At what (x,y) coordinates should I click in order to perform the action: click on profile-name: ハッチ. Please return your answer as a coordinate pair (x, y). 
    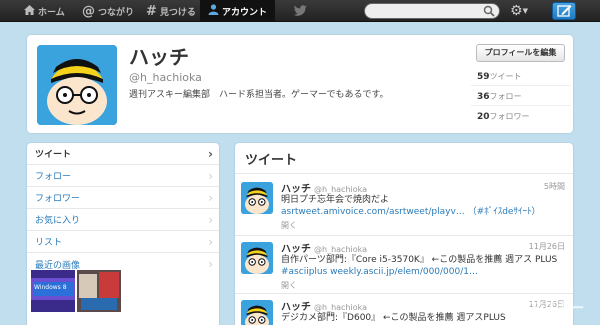
    Looking at the image, I should click on (159, 57).